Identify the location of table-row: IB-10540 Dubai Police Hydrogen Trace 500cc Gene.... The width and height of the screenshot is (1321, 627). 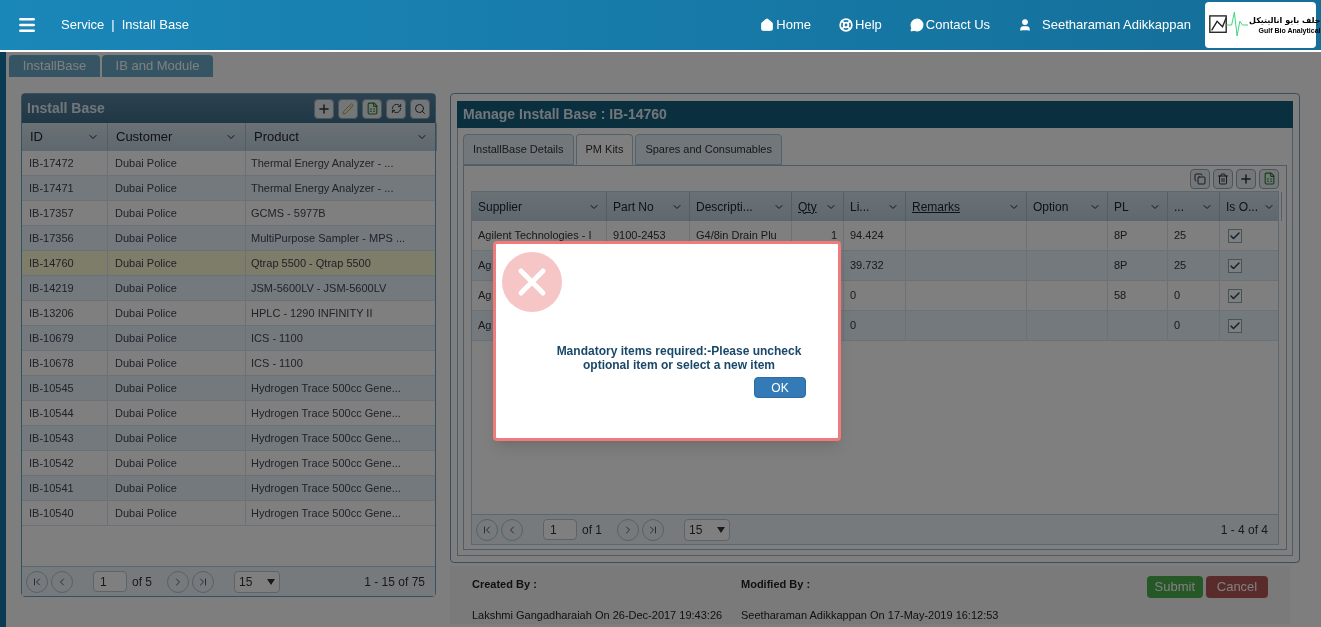
(228, 513).